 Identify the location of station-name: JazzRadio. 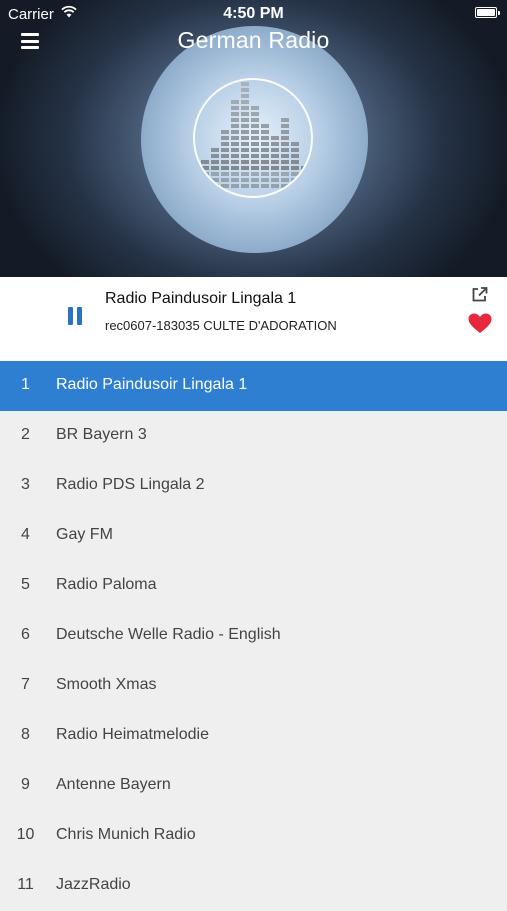
(93, 884).